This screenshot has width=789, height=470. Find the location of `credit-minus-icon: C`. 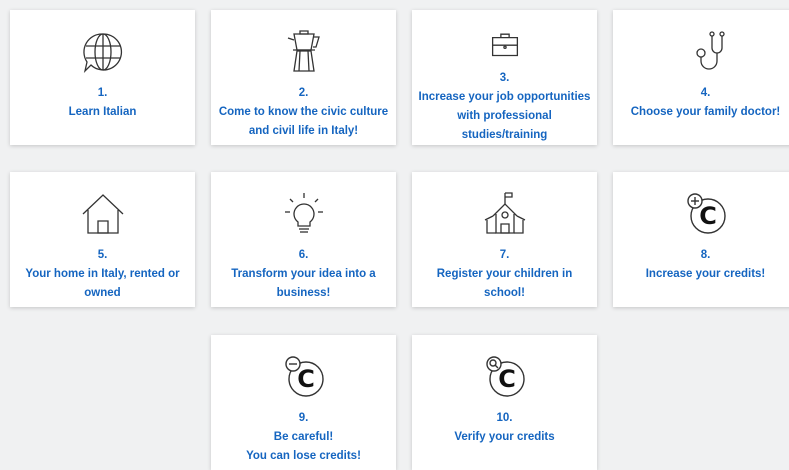

credit-minus-icon: C is located at coordinates (304, 377).